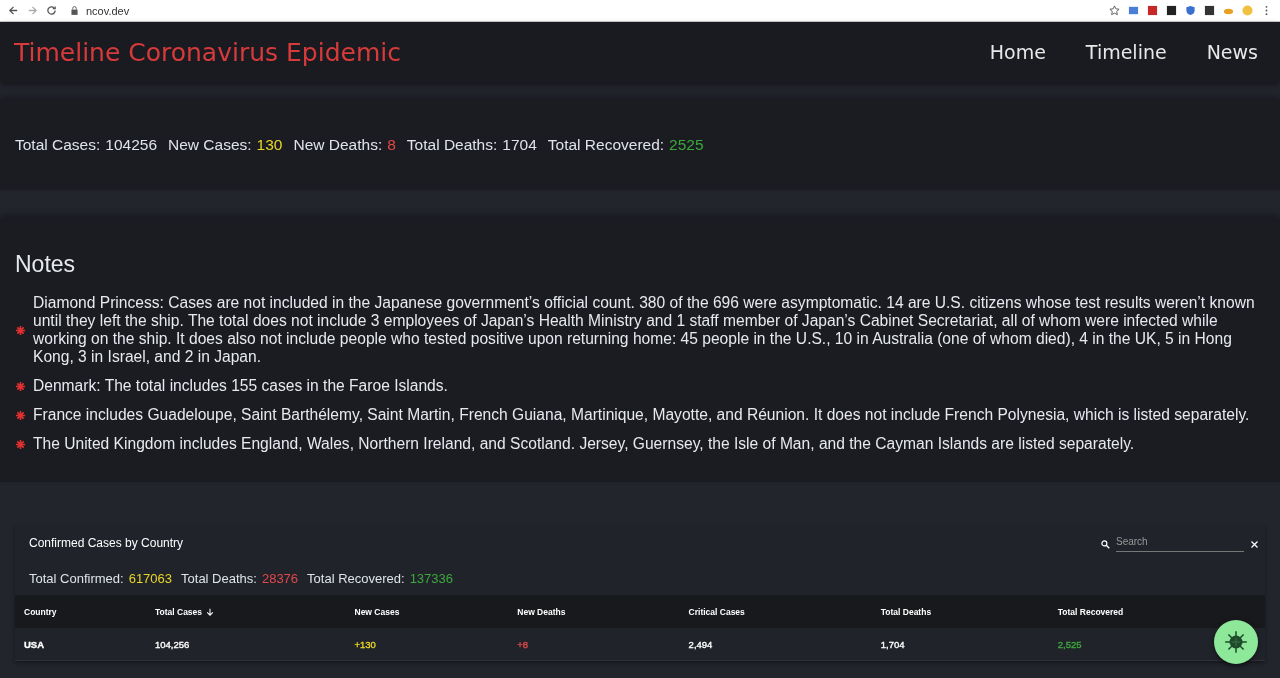 The height and width of the screenshot is (678, 1280). What do you see at coordinates (1236, 642) in the screenshot?
I see `virus-icon` at bounding box center [1236, 642].